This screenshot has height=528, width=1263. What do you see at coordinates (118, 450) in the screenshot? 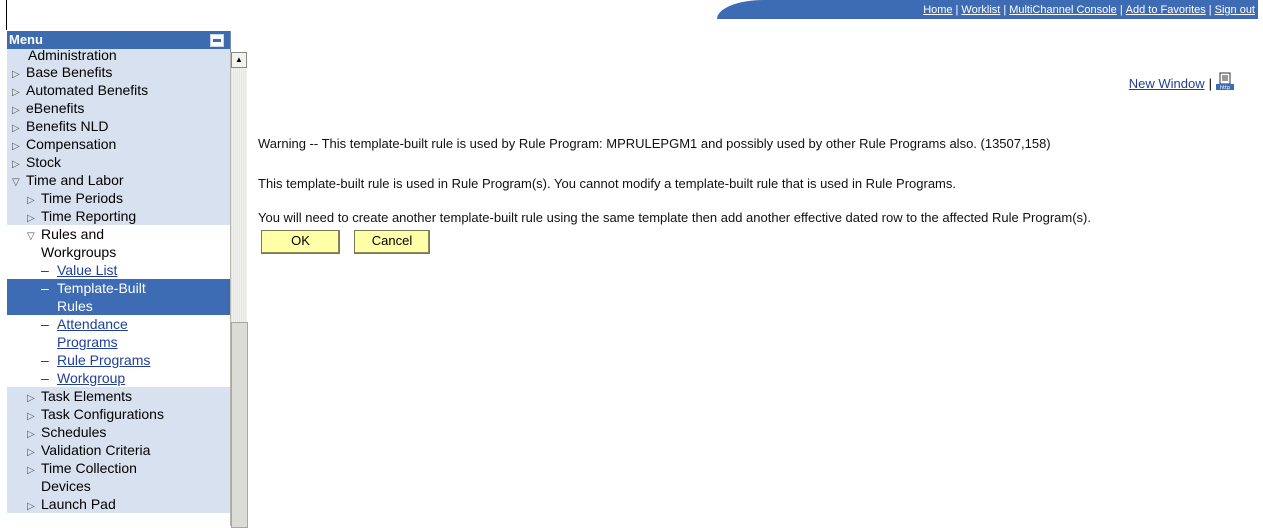
I see `menu-item-validation-criteria: ▷ Validation Criteria` at bounding box center [118, 450].